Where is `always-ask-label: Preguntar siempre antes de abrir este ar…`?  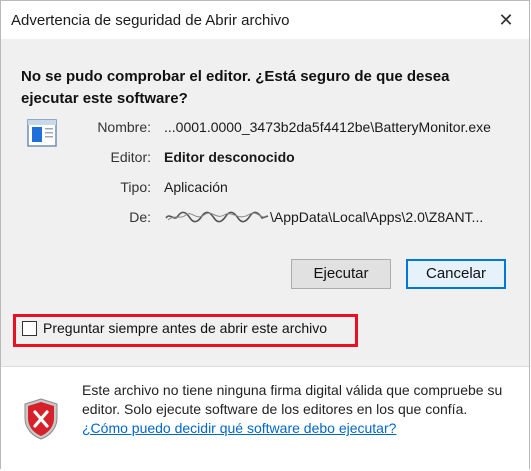 always-ask-label: Preguntar siempre antes de abrir este ar… is located at coordinates (185, 328).